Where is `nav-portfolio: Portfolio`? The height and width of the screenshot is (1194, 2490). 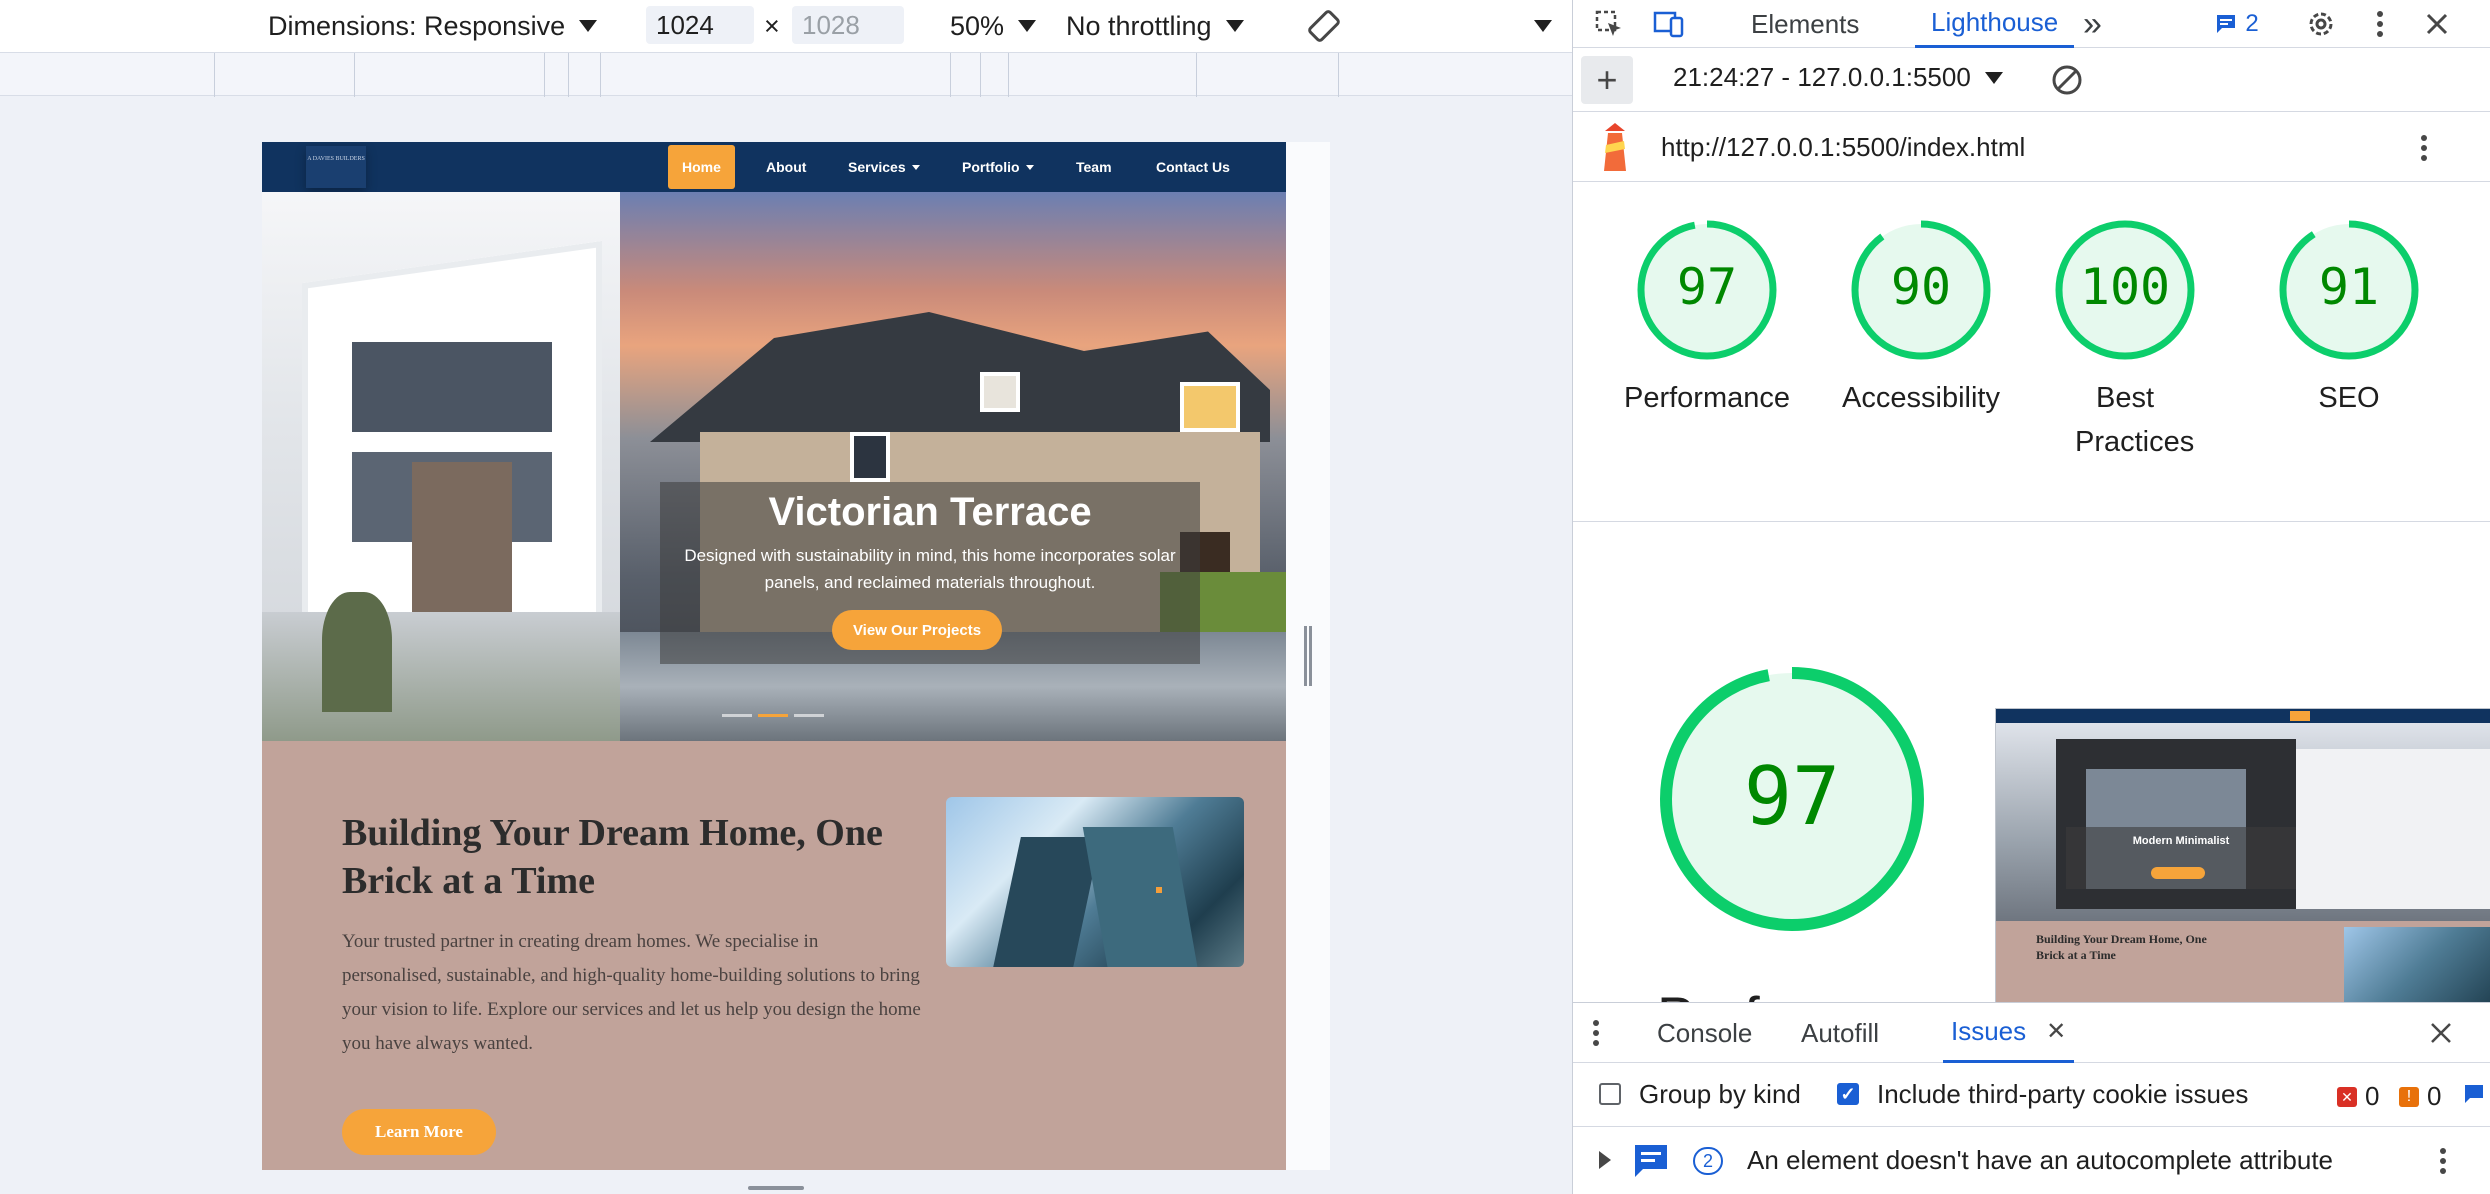 nav-portfolio: Portfolio is located at coordinates (998, 167).